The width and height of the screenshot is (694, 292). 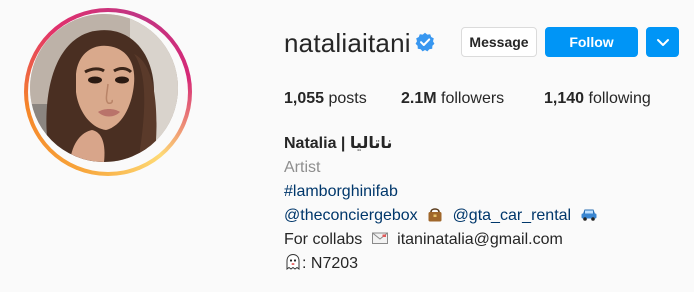 What do you see at coordinates (473, 98) in the screenshot?
I see `followers-label: followers` at bounding box center [473, 98].